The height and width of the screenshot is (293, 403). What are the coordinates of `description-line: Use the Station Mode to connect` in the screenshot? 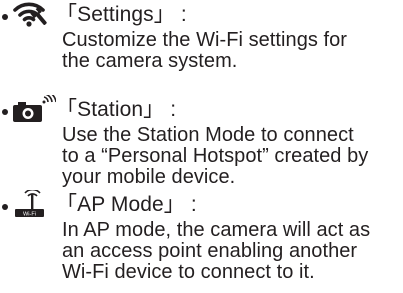 It's located at (208, 135).